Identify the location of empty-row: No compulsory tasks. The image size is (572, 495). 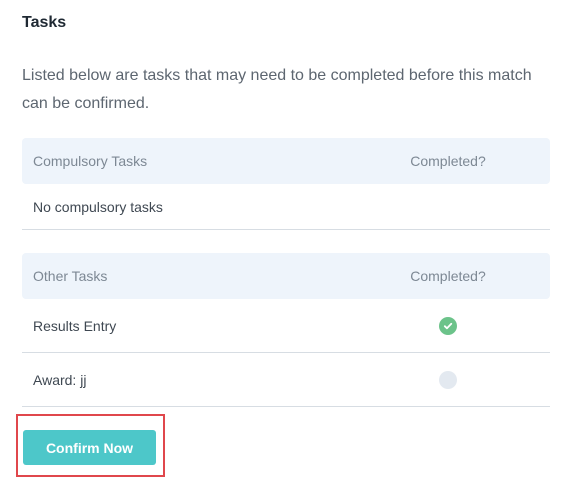
(286, 207).